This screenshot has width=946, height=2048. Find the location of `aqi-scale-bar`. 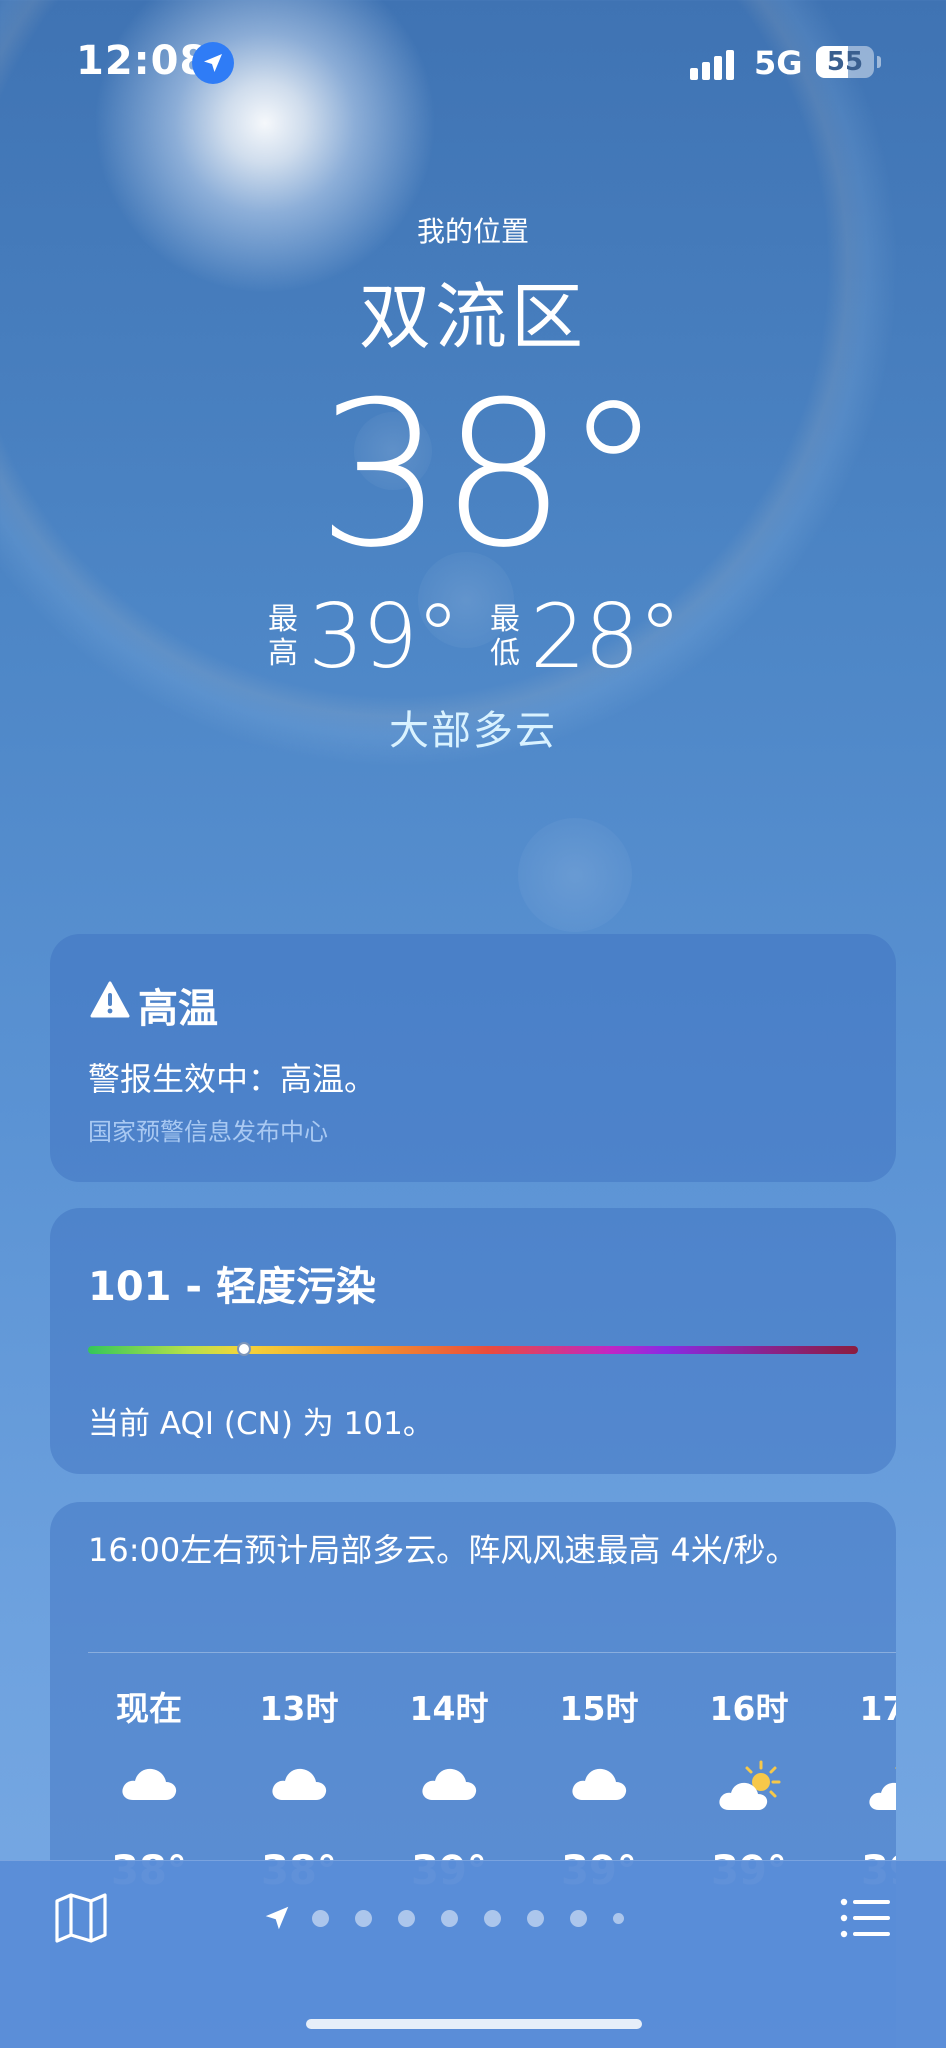

aqi-scale-bar is located at coordinates (473, 1349).